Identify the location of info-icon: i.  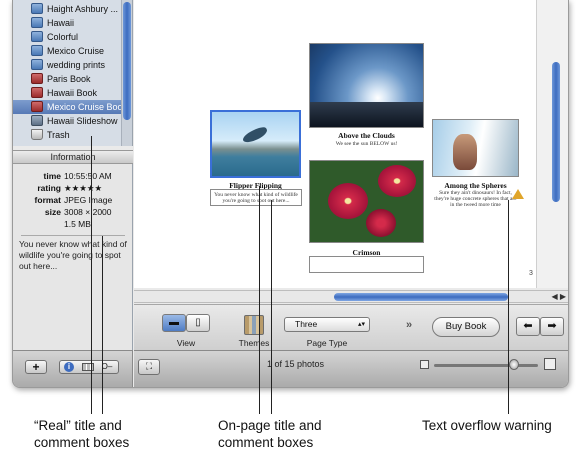
(69, 367).